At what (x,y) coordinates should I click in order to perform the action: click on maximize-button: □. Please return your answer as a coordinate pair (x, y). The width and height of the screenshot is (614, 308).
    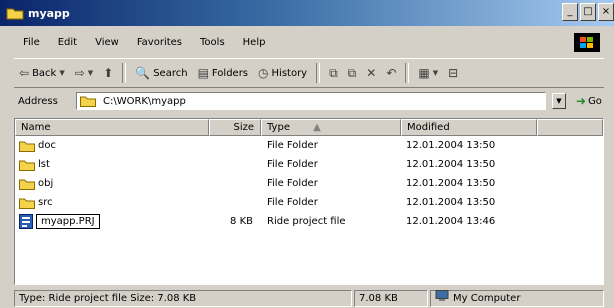
    Looking at the image, I should click on (588, 12).